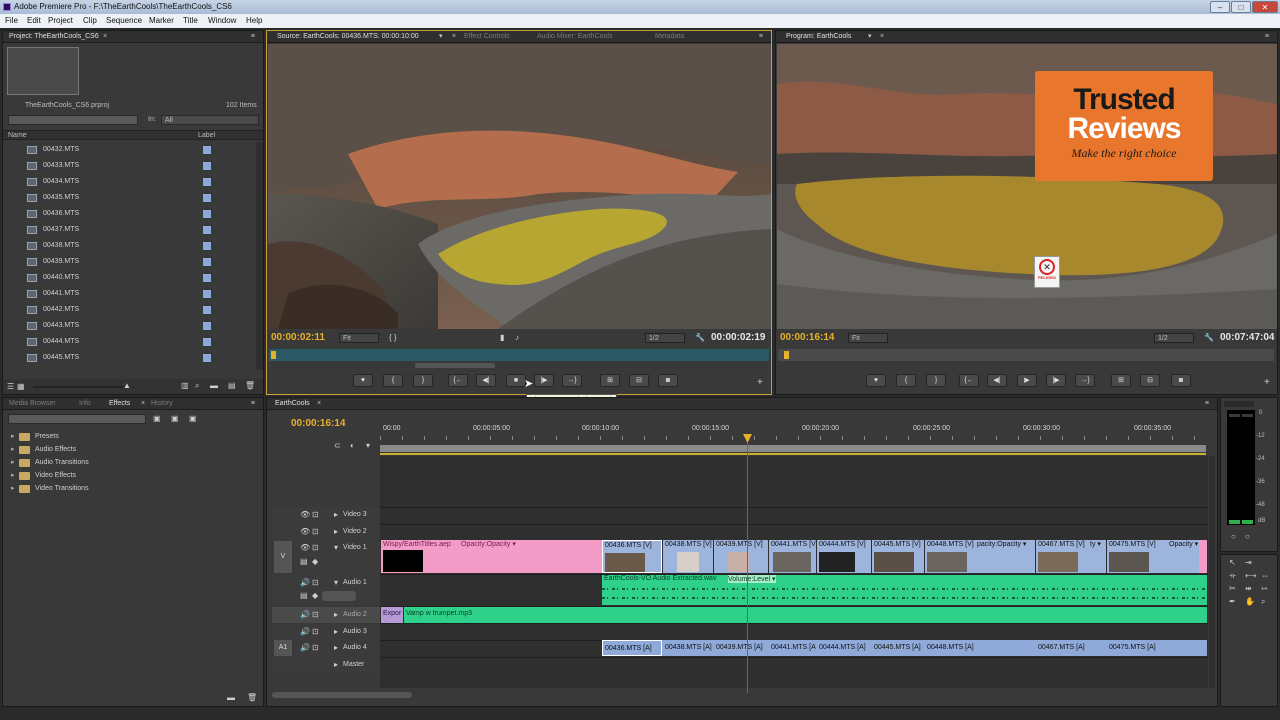 The width and height of the screenshot is (1280, 720). Describe the element at coordinates (1263, 602) in the screenshot. I see `zoom-tool-icon: ⌕` at that location.